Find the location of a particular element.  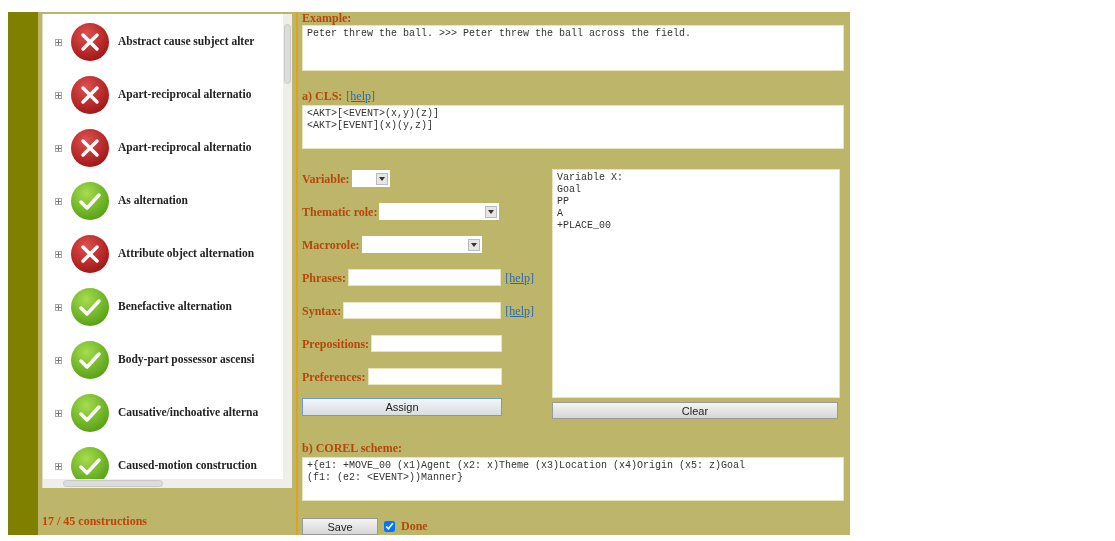

field-label: Preferences: is located at coordinates (334, 377).